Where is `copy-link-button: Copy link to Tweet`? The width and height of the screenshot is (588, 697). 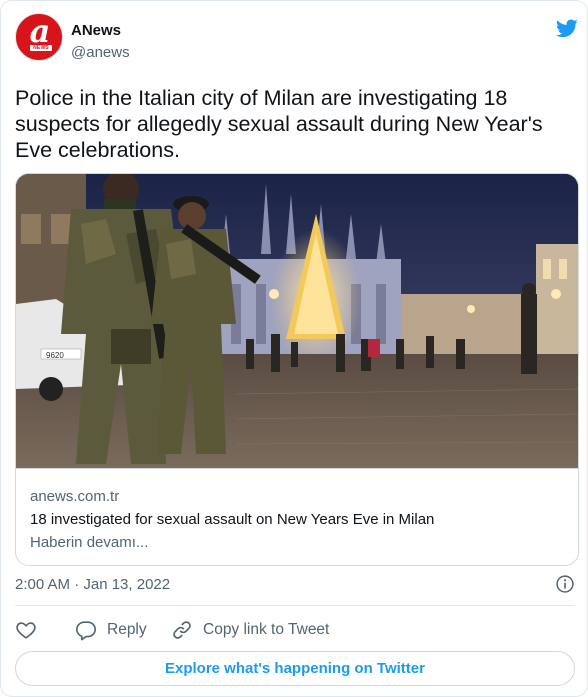
copy-link-button: Copy link to Tweet is located at coordinates (256, 630).